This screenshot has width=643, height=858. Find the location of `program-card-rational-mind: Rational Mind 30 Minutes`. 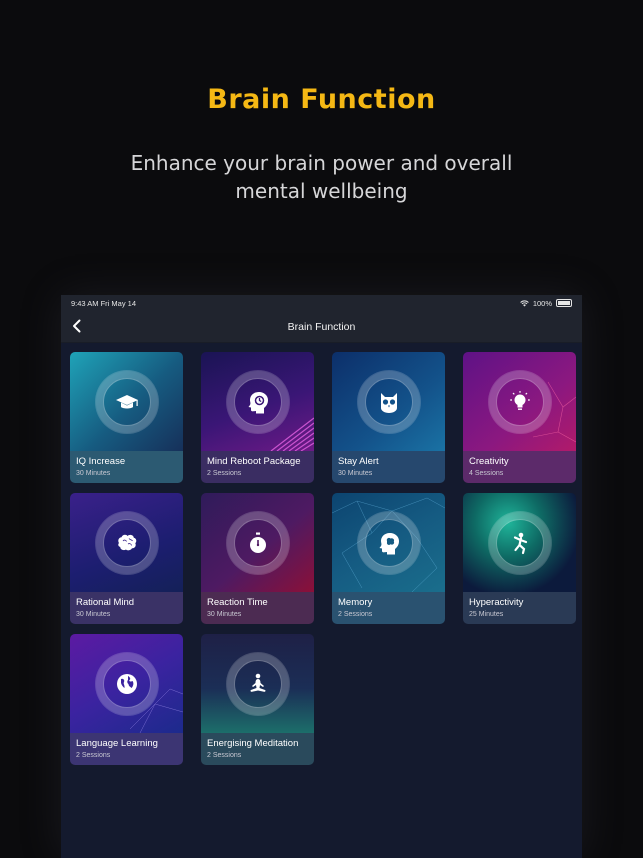

program-card-rational-mind: Rational Mind 30 Minutes is located at coordinates (126, 558).